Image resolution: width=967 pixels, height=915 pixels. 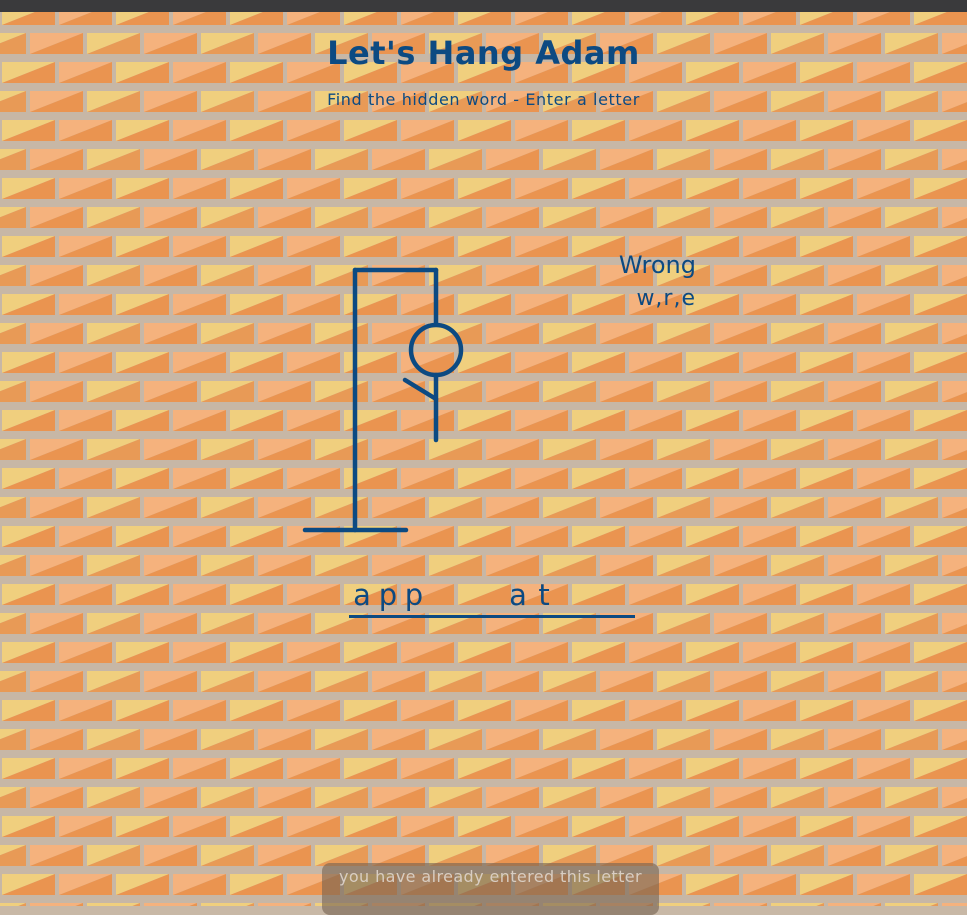 What do you see at coordinates (544, 596) in the screenshot?
I see `letter-slot: t` at bounding box center [544, 596].